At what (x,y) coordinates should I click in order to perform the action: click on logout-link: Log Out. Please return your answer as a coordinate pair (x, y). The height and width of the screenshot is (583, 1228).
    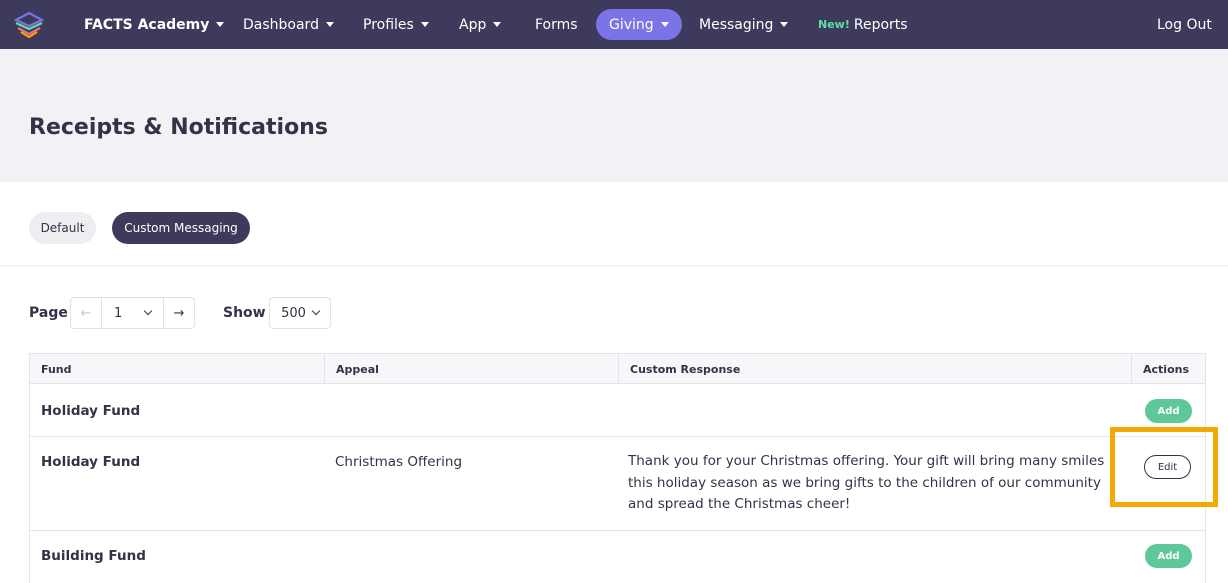
    Looking at the image, I should click on (1184, 24).